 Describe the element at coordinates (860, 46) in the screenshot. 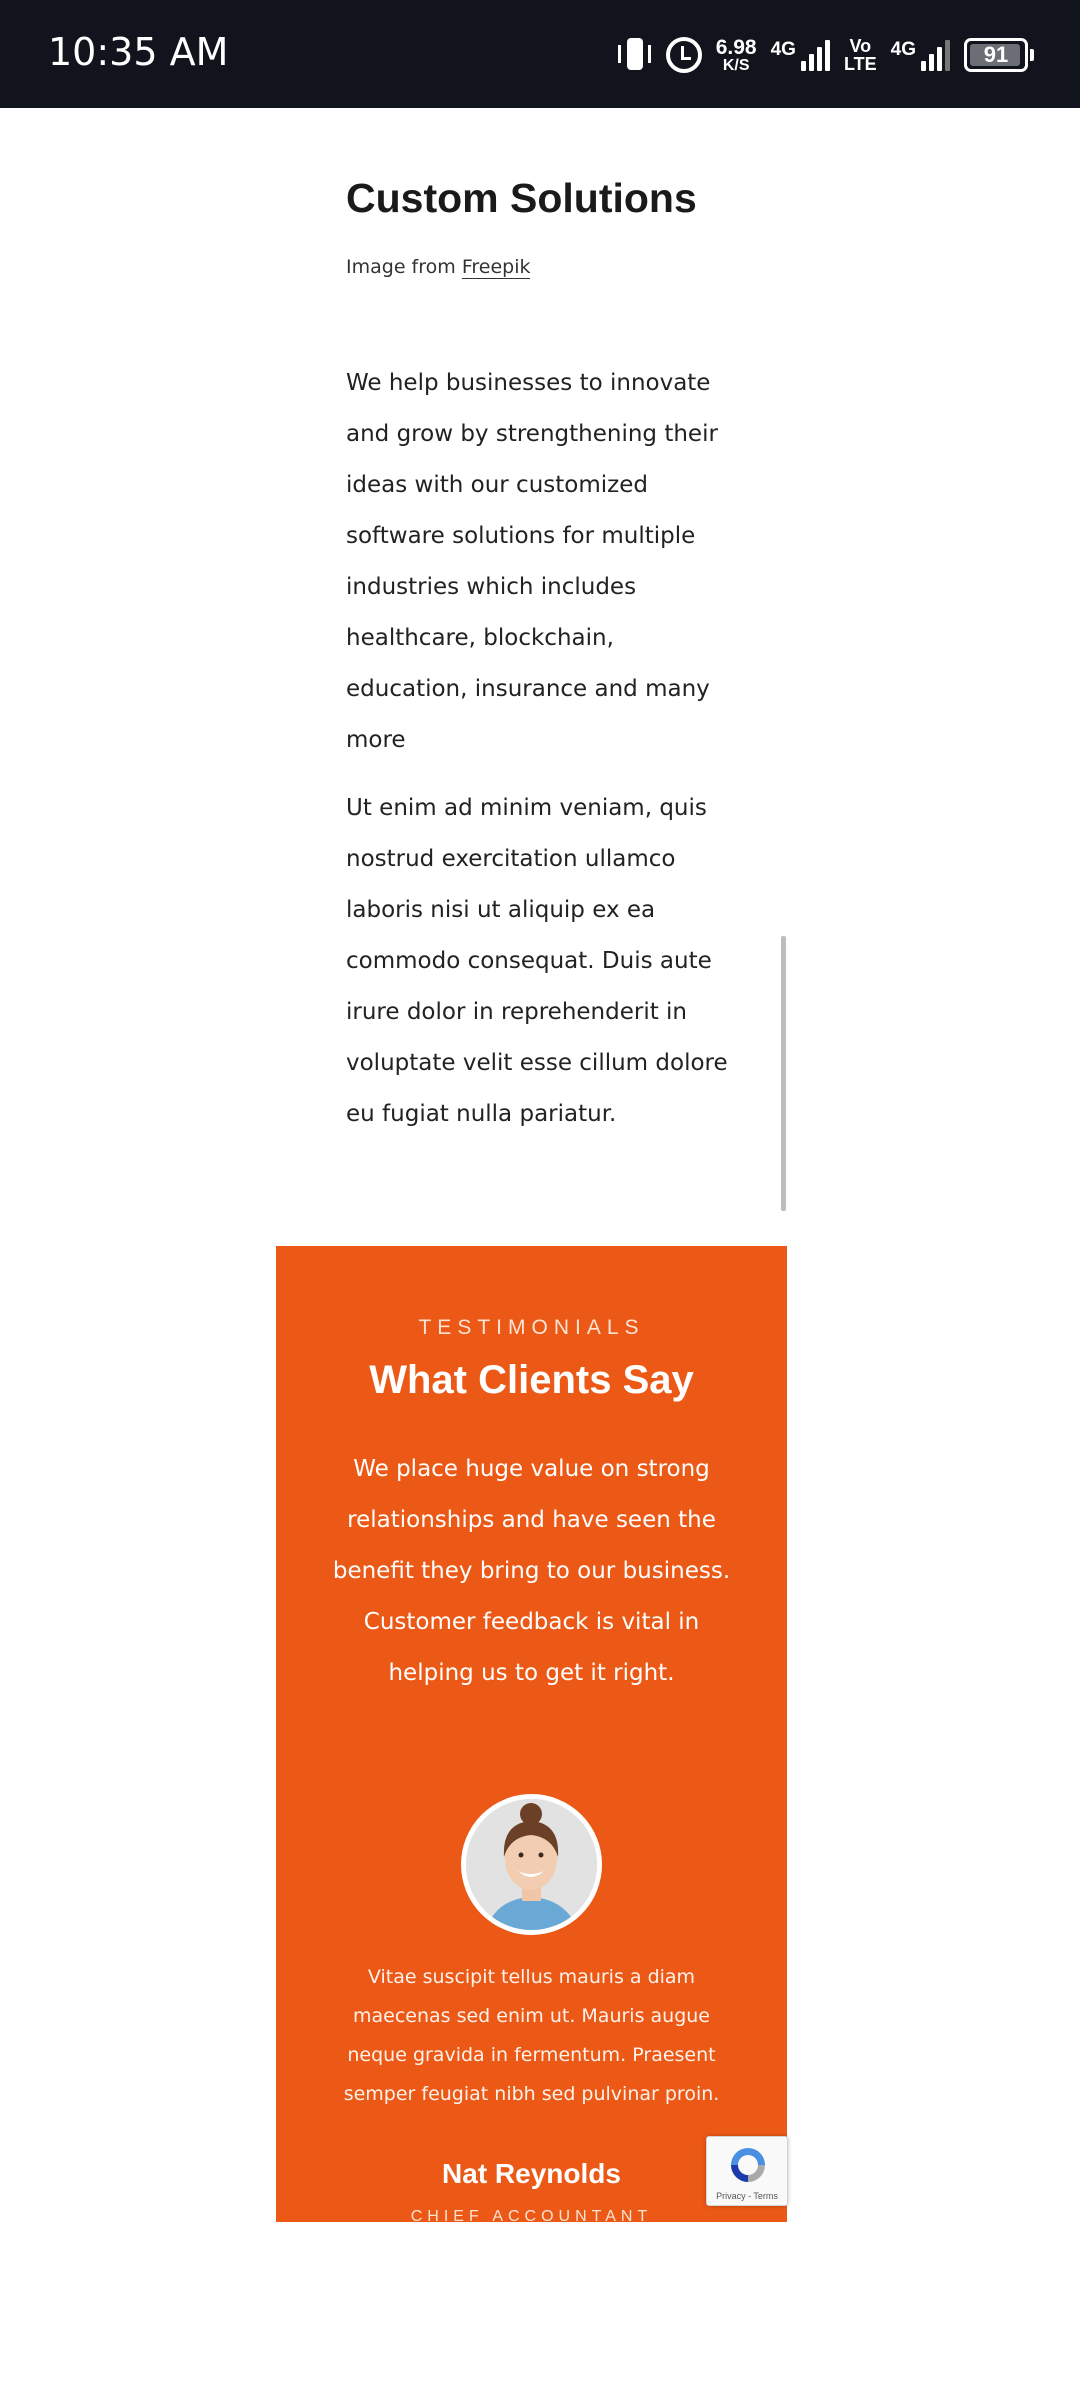

I see `volte-top: Vo` at that location.